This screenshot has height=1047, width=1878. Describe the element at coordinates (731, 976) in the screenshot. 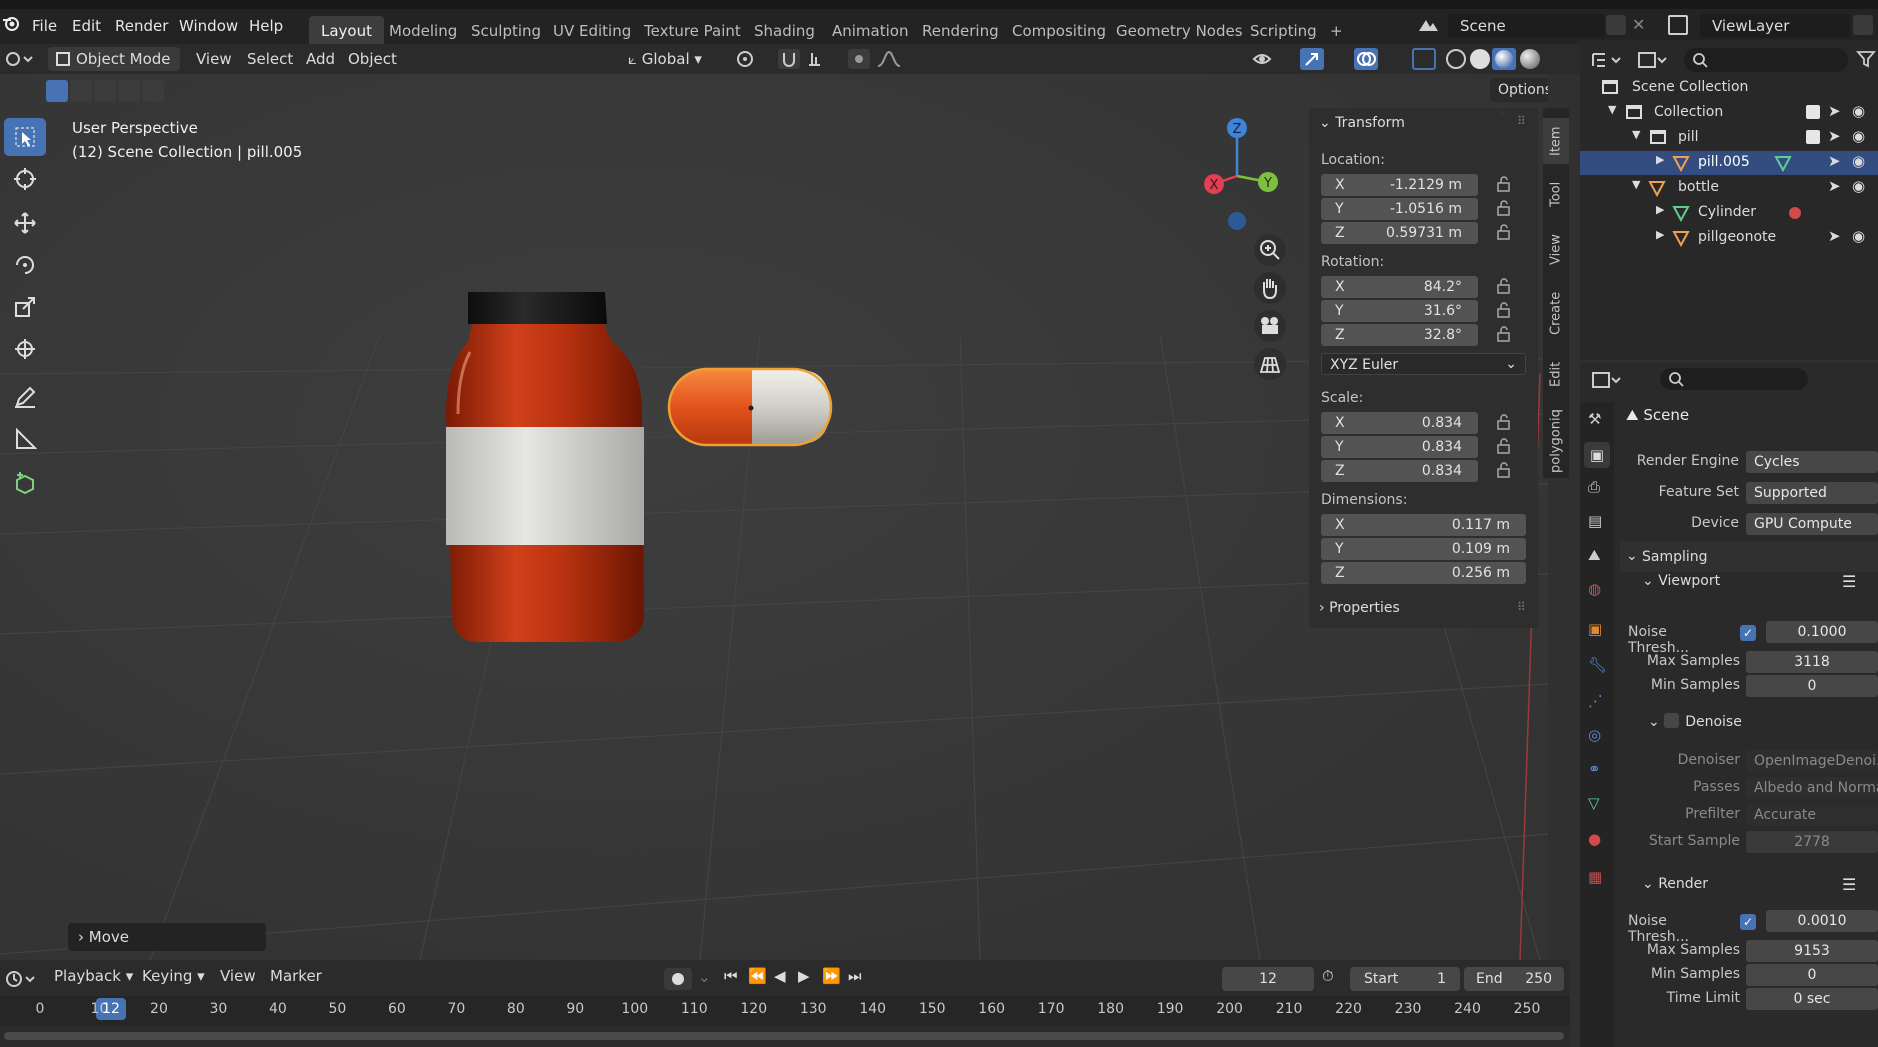

I see `jump-start-icon: ⏮` at that location.